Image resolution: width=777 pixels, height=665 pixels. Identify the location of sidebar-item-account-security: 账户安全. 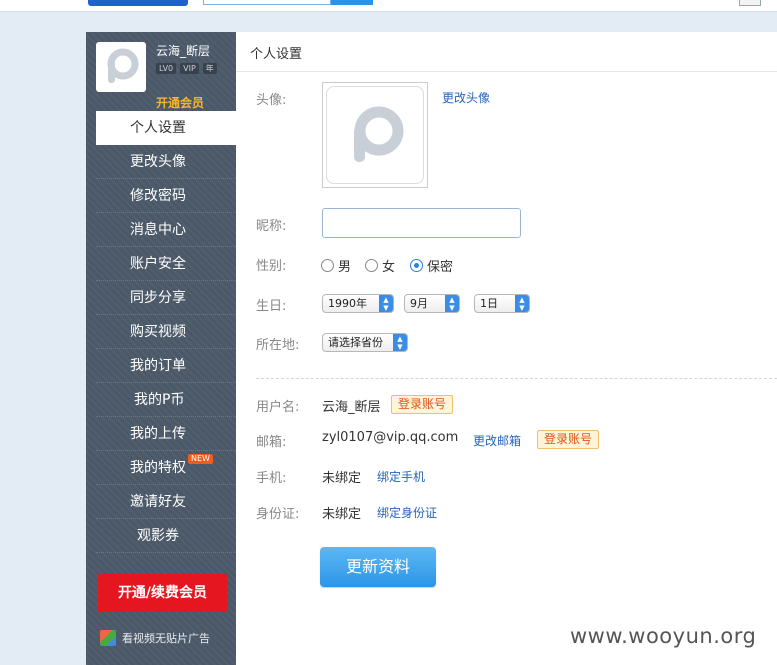
(166, 264).